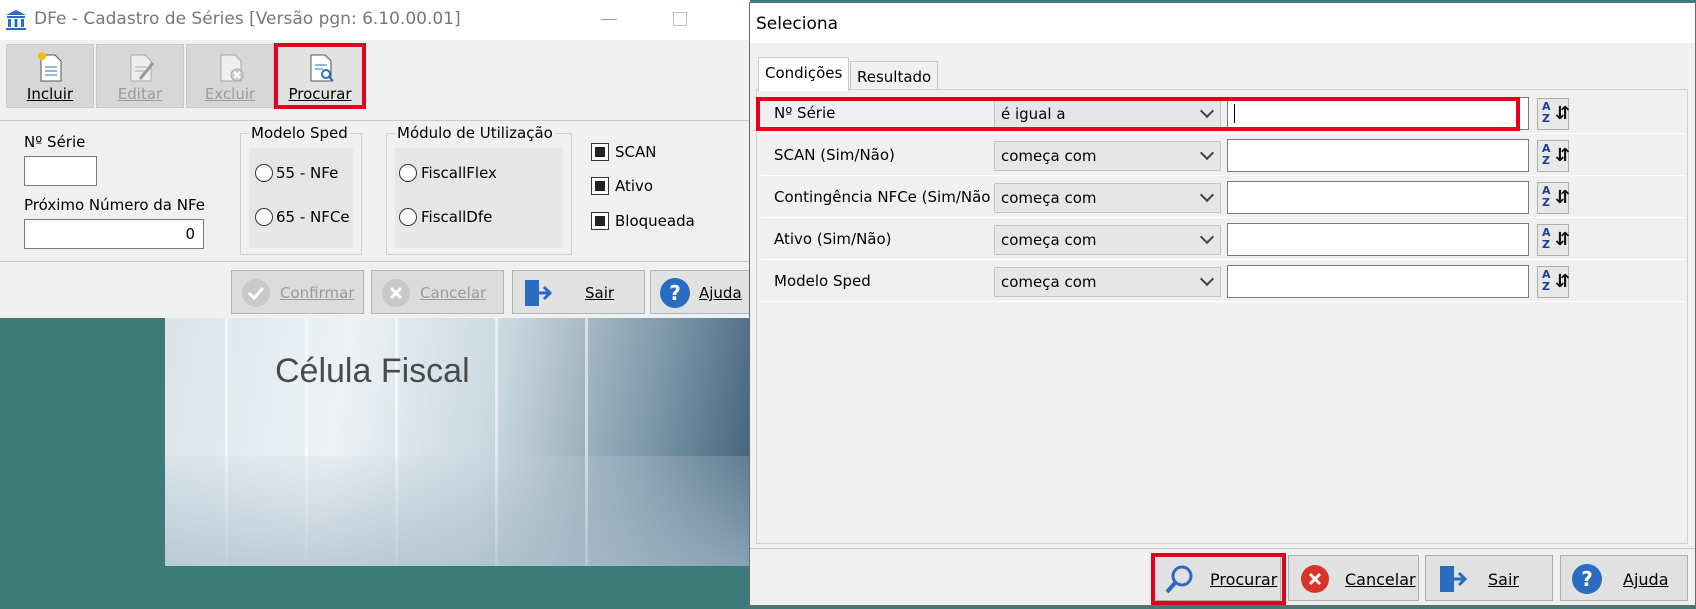  What do you see at coordinates (1489, 578) in the screenshot?
I see `sair-button-dialog: Sair` at bounding box center [1489, 578].